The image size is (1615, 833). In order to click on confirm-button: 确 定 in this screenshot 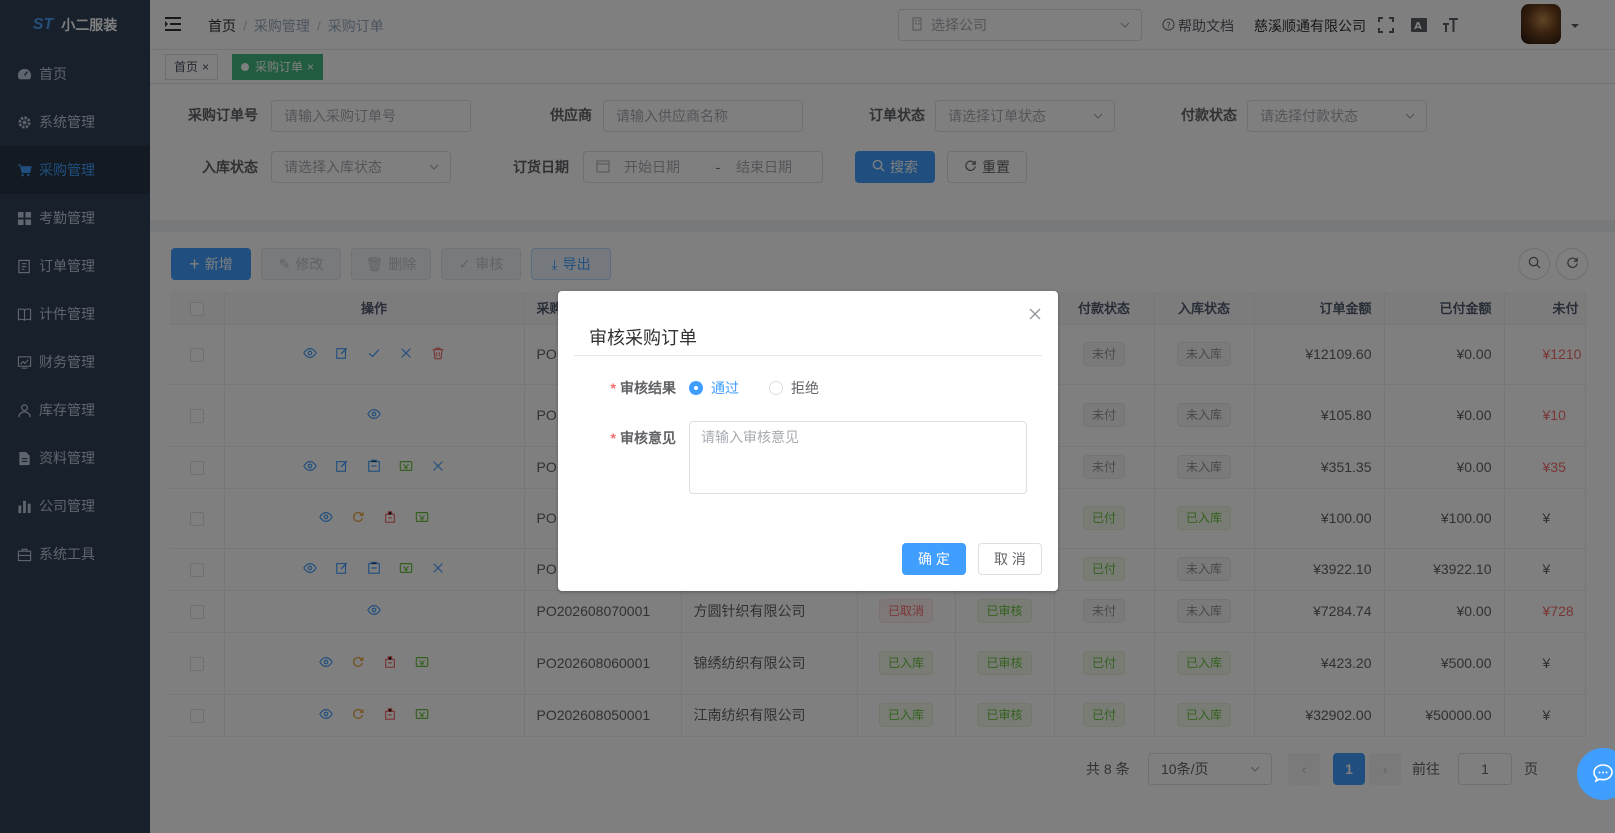, I will do `click(934, 559)`.